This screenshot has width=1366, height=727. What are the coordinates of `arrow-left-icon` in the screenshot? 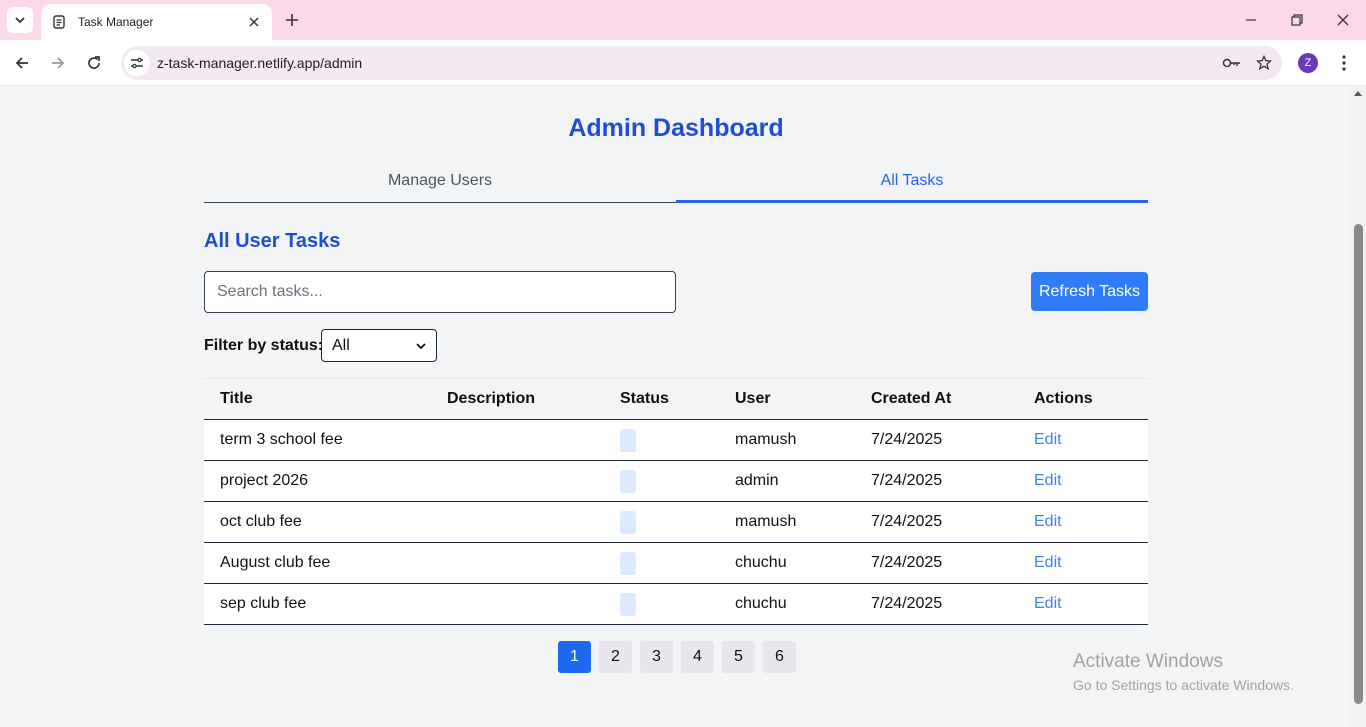 It's located at (21, 63).